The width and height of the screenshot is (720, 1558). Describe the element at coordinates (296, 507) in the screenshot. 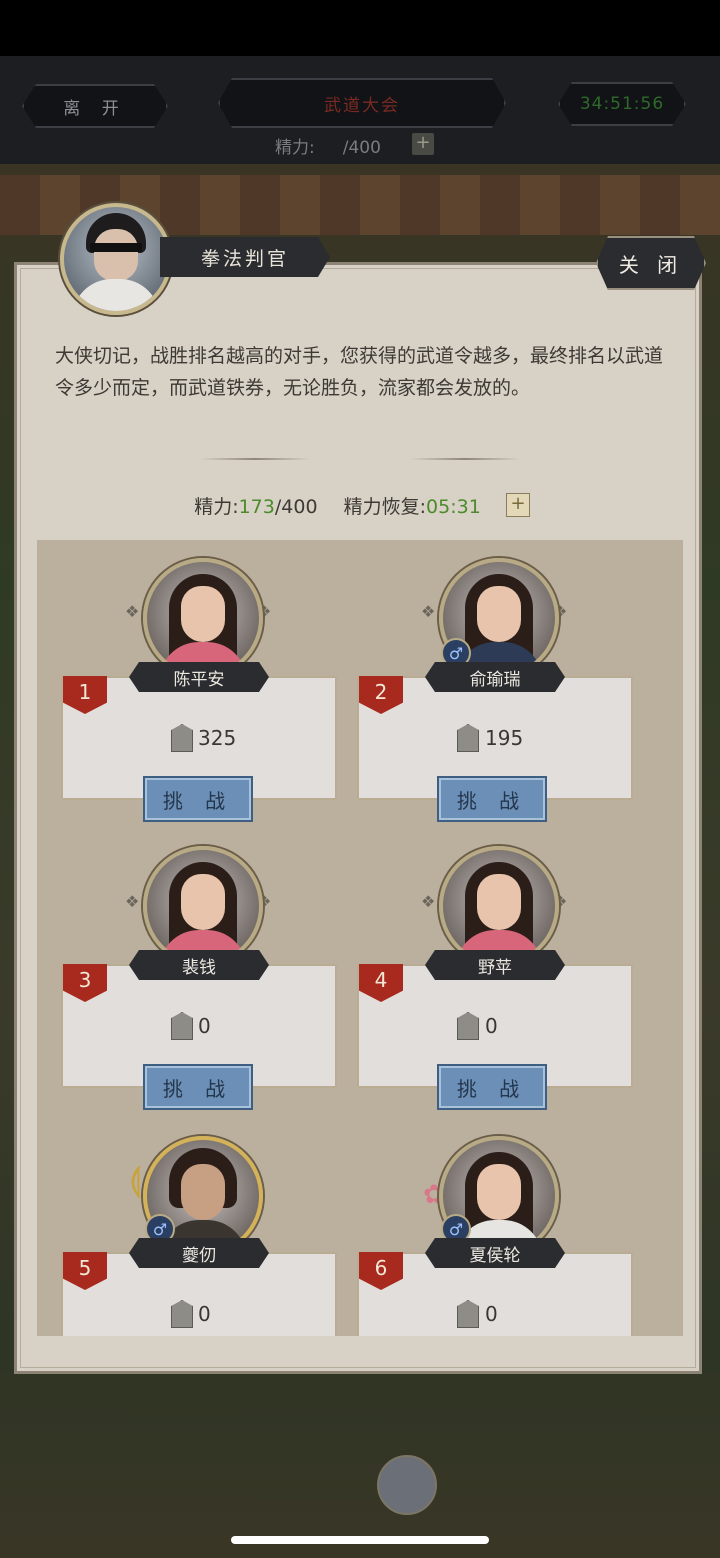

I see `stamina-max: /400` at that location.